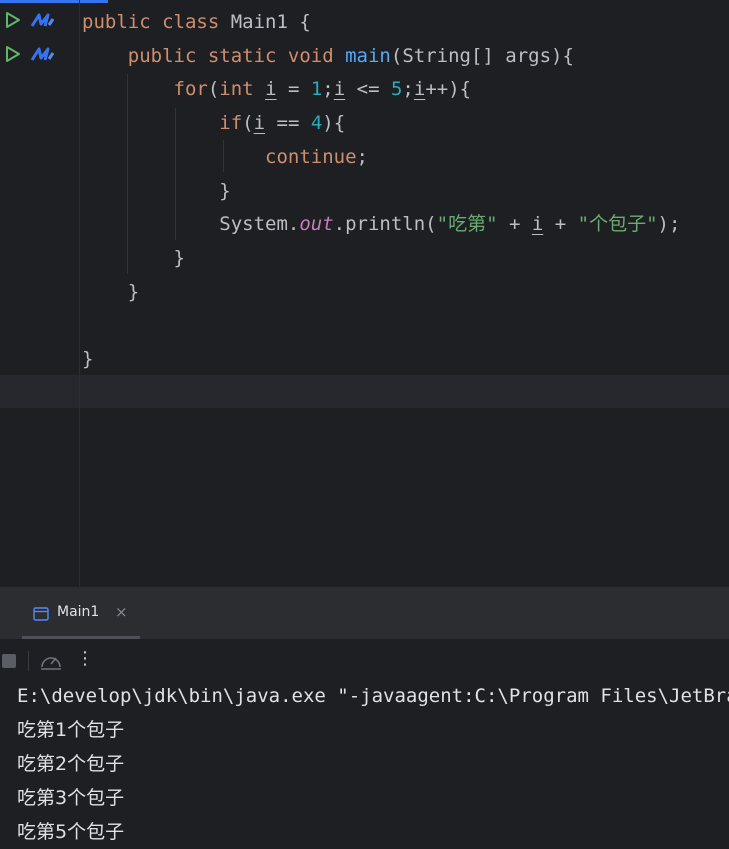 The width and height of the screenshot is (729, 849). I want to click on tab-main1: Main1 ×, so click(81, 613).